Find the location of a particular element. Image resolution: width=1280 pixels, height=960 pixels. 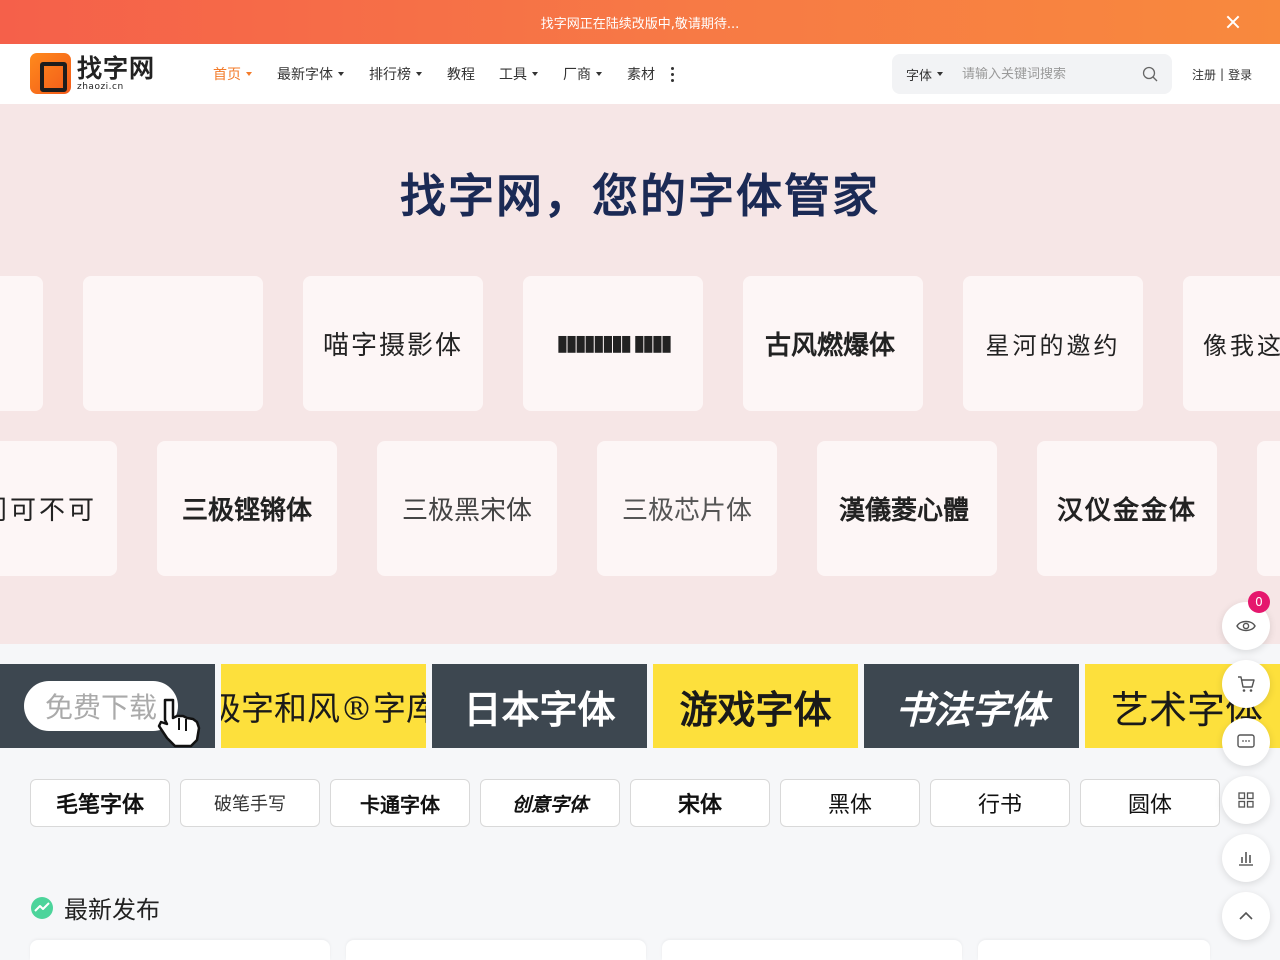

site-header: 找字网 zhaozi.cn 首页 最新字体 排行榜 教程 工具 厂商 素材 字体 is located at coordinates (640, 74).